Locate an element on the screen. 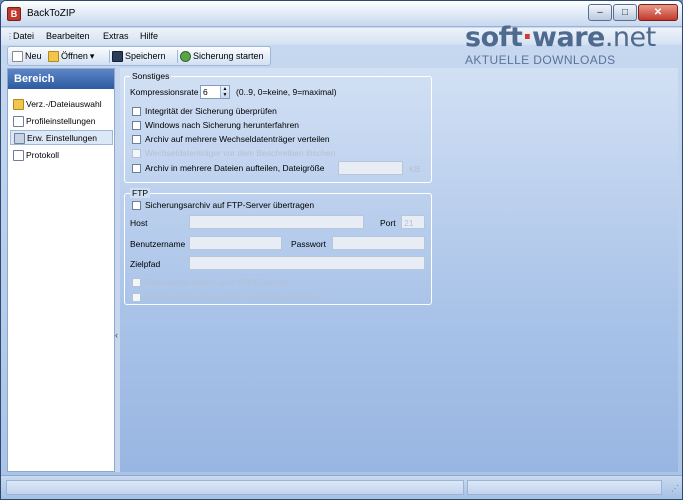 The height and width of the screenshot is (500, 683). menu-bearbeiten-label: Bearbeiten is located at coordinates (68, 36).